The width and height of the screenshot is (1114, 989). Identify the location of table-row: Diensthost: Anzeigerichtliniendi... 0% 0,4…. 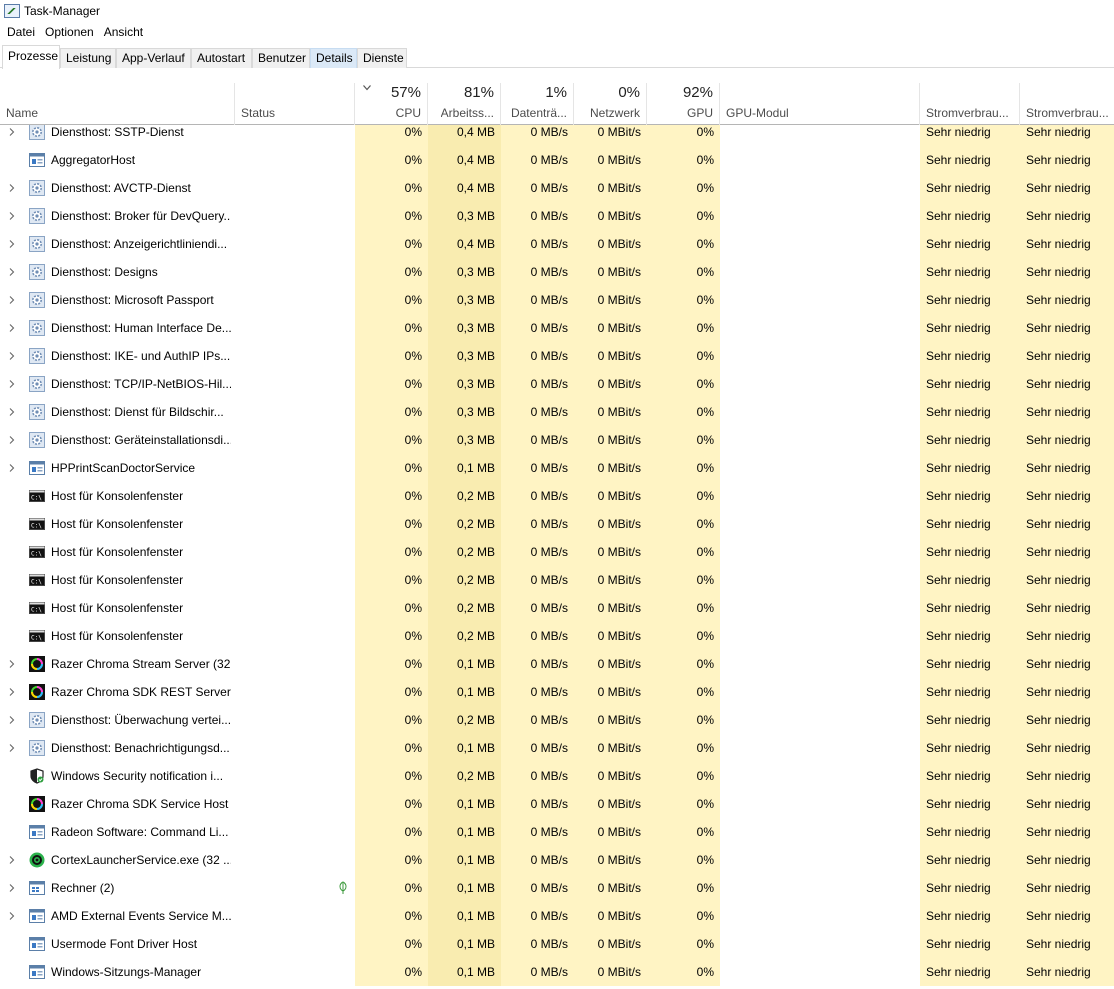
(557, 244).